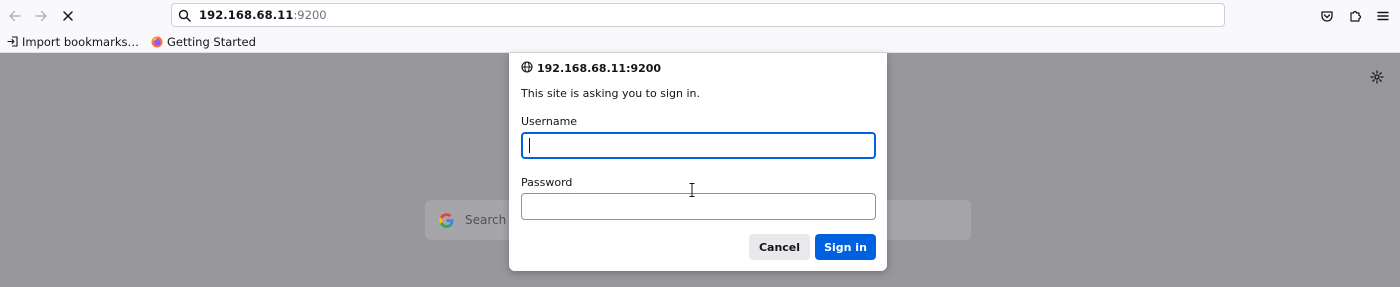  Describe the element at coordinates (446, 220) in the screenshot. I see `google-logo-icon` at that location.